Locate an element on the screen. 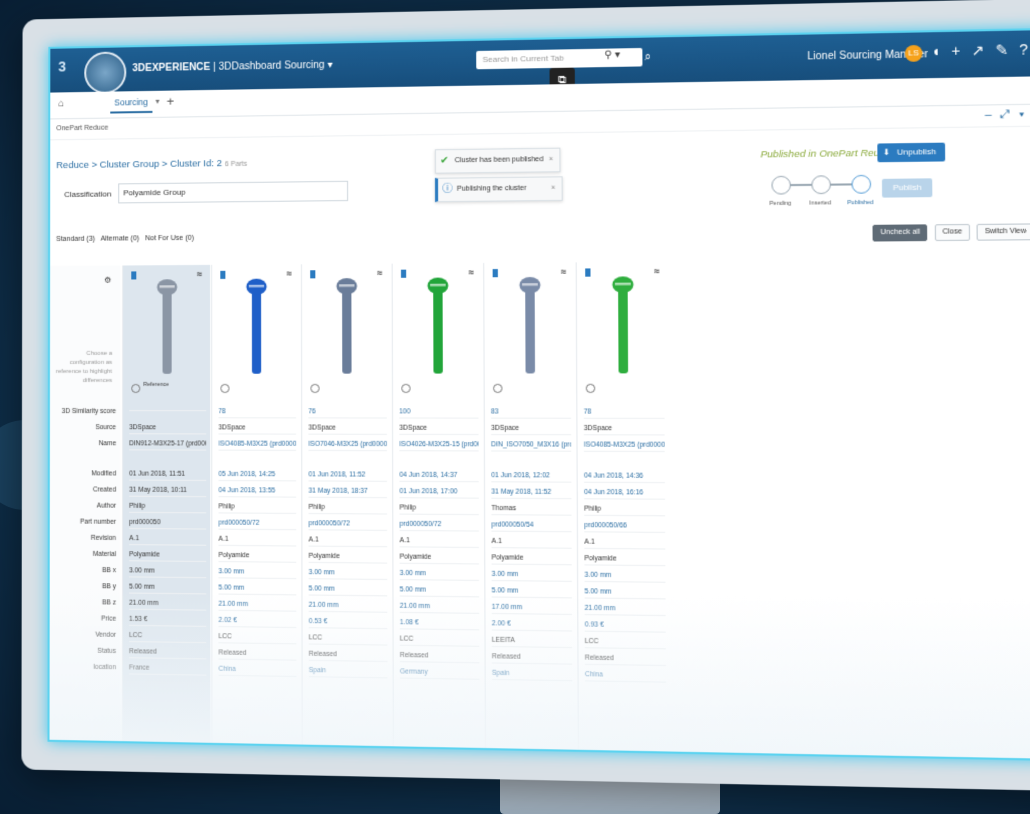 This screenshot has height=814, width=1030. part-card: ≈ Reference is located at coordinates (166, 330).